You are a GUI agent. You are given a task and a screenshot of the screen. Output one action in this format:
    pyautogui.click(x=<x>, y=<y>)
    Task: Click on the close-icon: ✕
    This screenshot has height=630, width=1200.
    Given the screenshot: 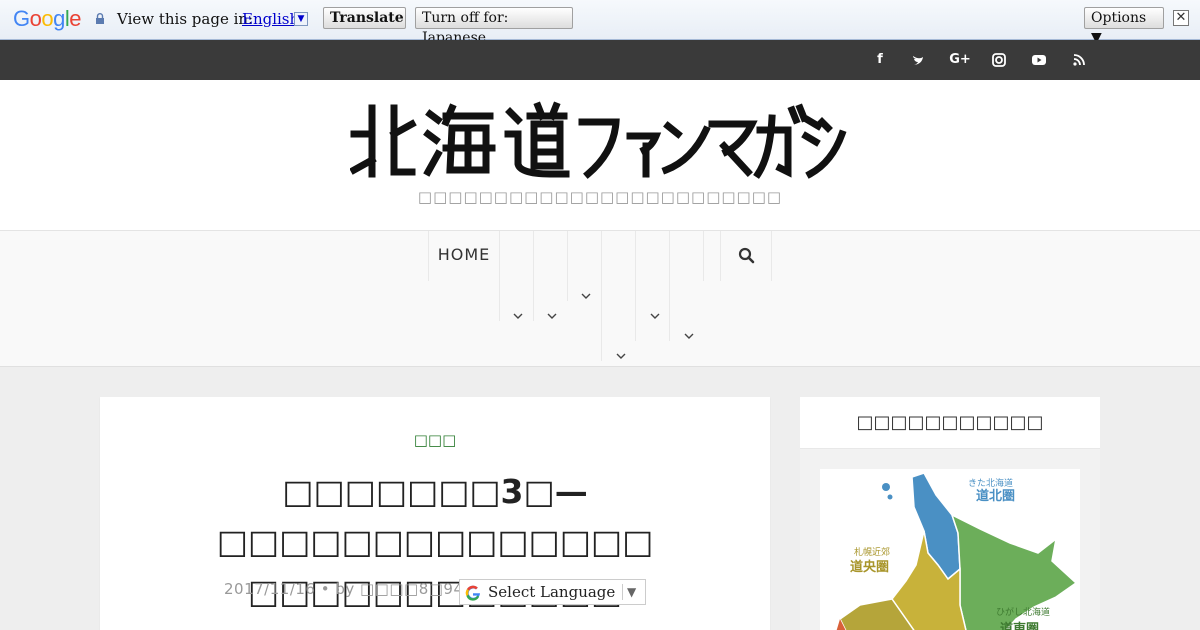 What is the action you would take?
    pyautogui.click(x=1181, y=18)
    